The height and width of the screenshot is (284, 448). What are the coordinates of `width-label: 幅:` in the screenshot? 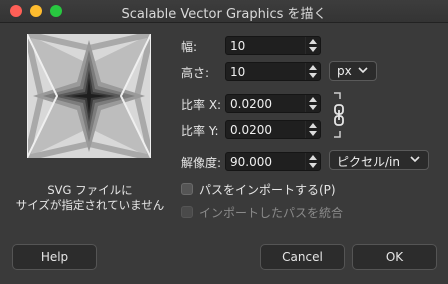 It's located at (189, 47).